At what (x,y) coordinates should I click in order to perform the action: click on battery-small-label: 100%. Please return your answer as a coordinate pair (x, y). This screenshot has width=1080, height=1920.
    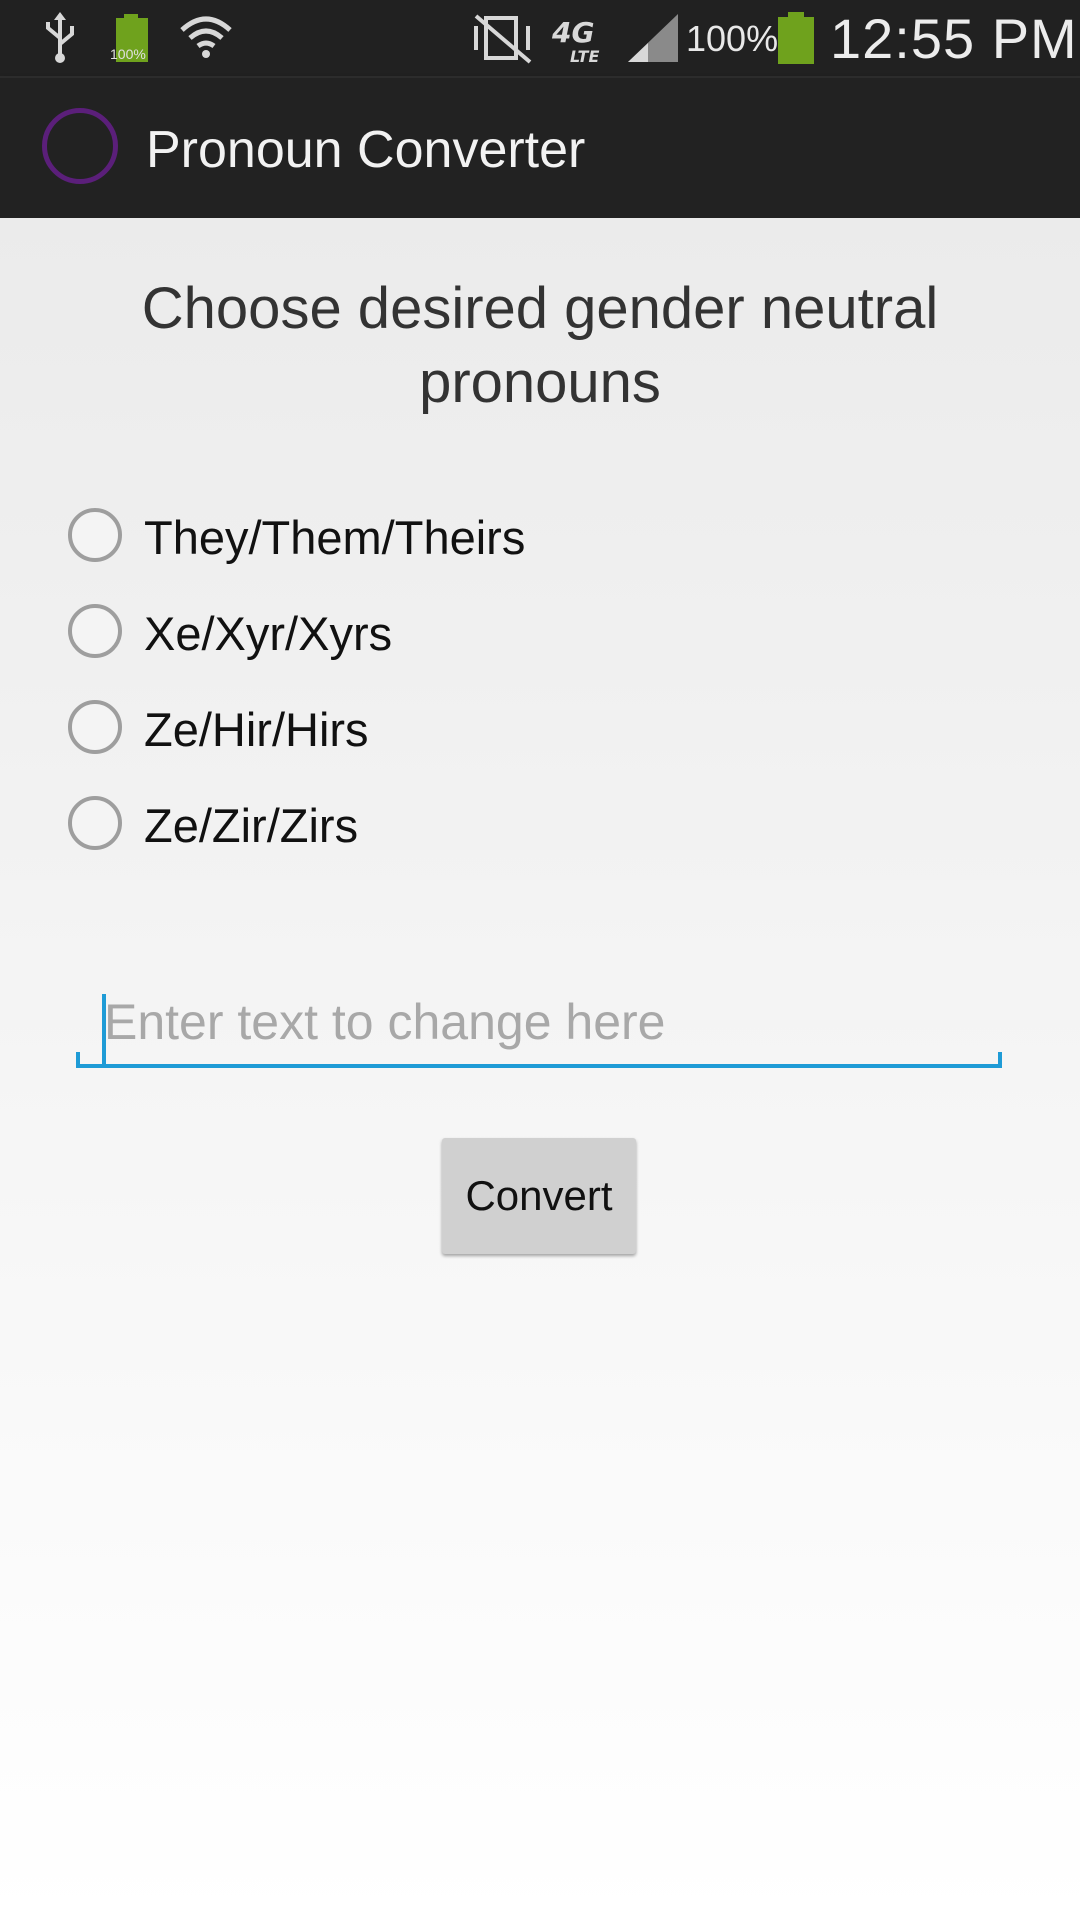
    Looking at the image, I should click on (128, 54).